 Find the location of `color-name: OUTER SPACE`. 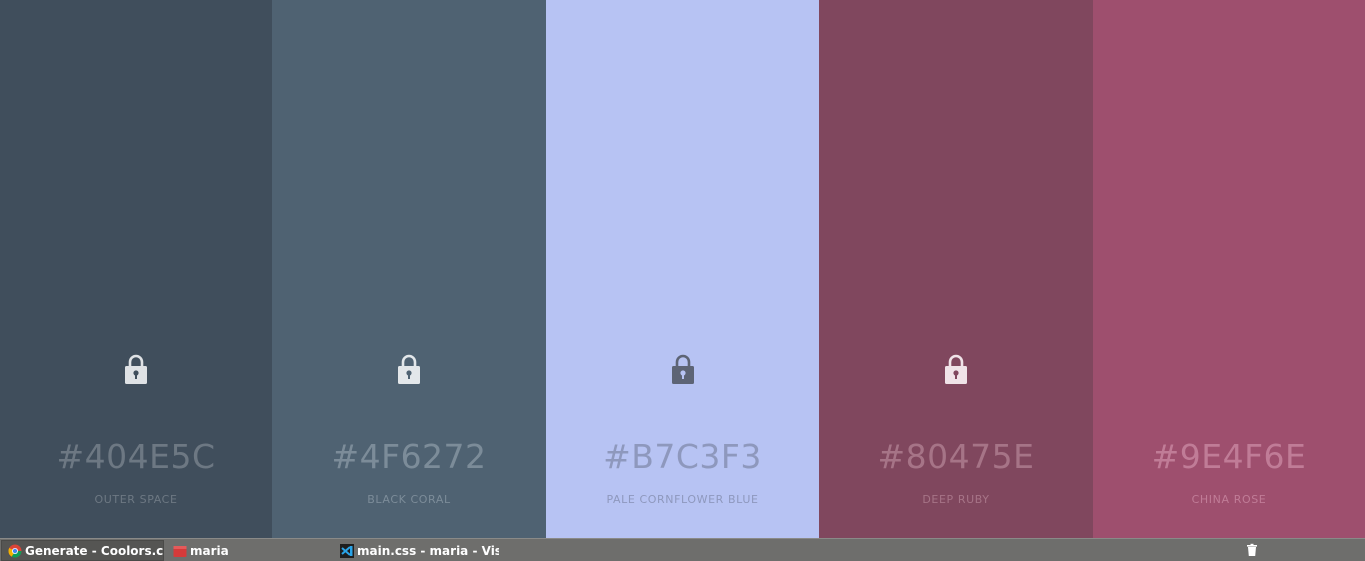

color-name: OUTER SPACE is located at coordinates (136, 499).